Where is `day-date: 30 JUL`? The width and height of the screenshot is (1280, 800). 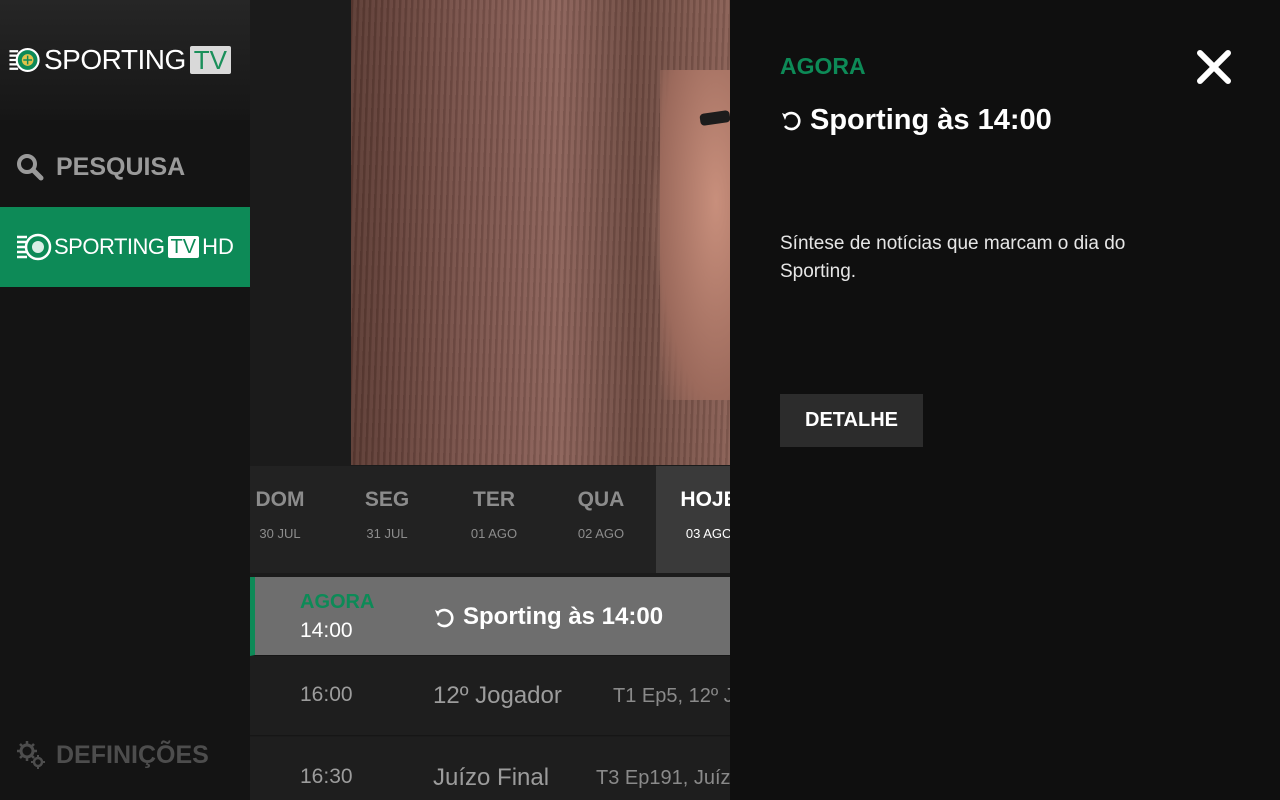 day-date: 30 JUL is located at coordinates (280, 533).